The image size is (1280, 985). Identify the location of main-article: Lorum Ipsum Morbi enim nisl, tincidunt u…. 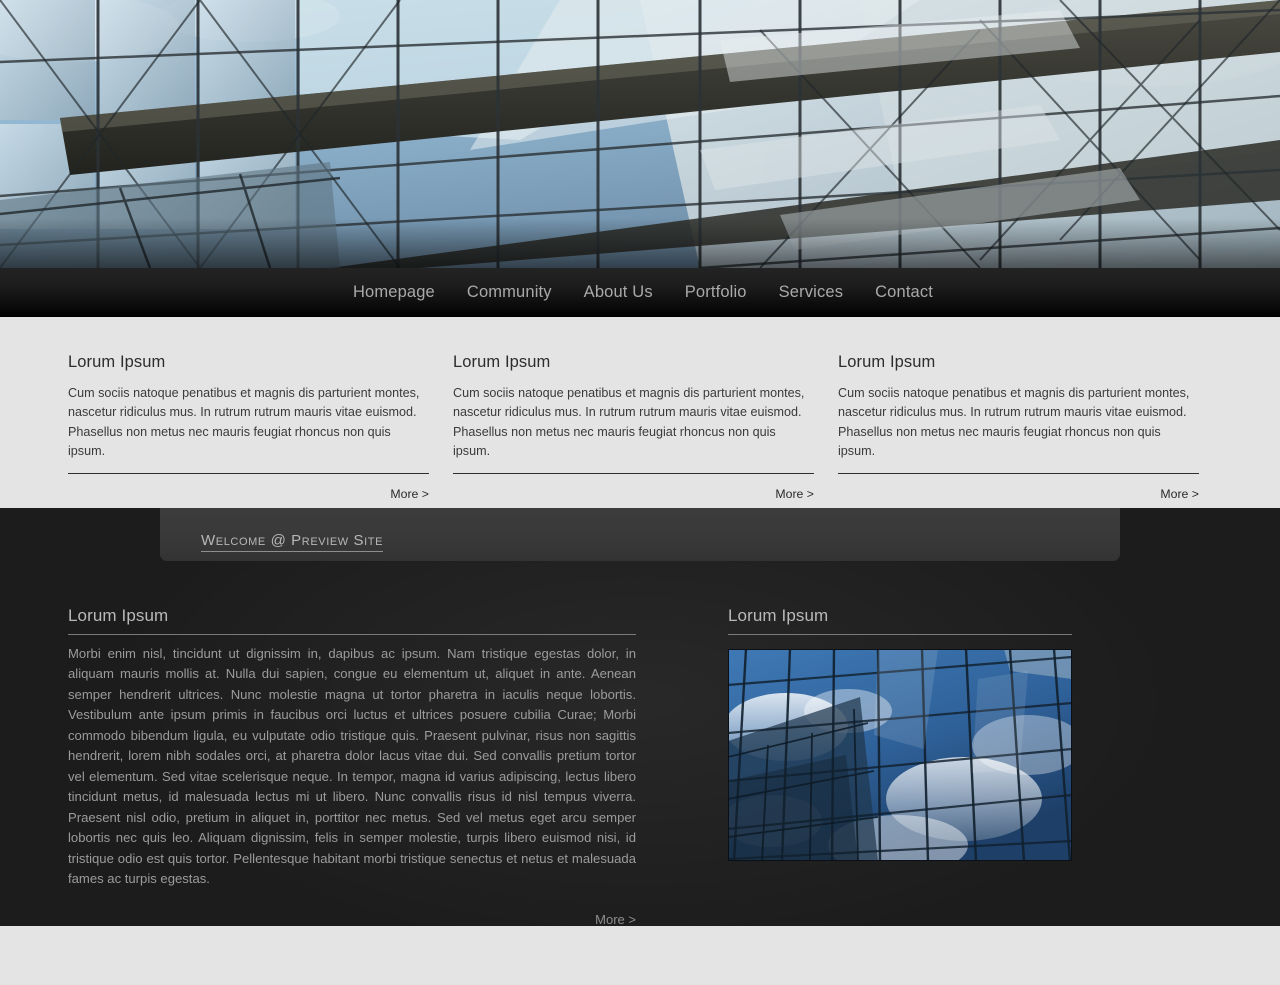
(352, 766).